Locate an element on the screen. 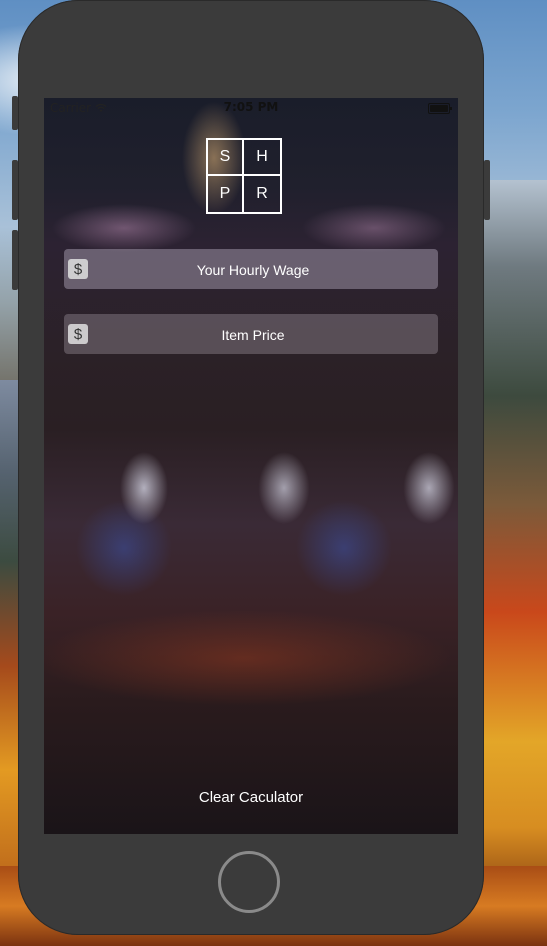  power-button is located at coordinates (487, 190).